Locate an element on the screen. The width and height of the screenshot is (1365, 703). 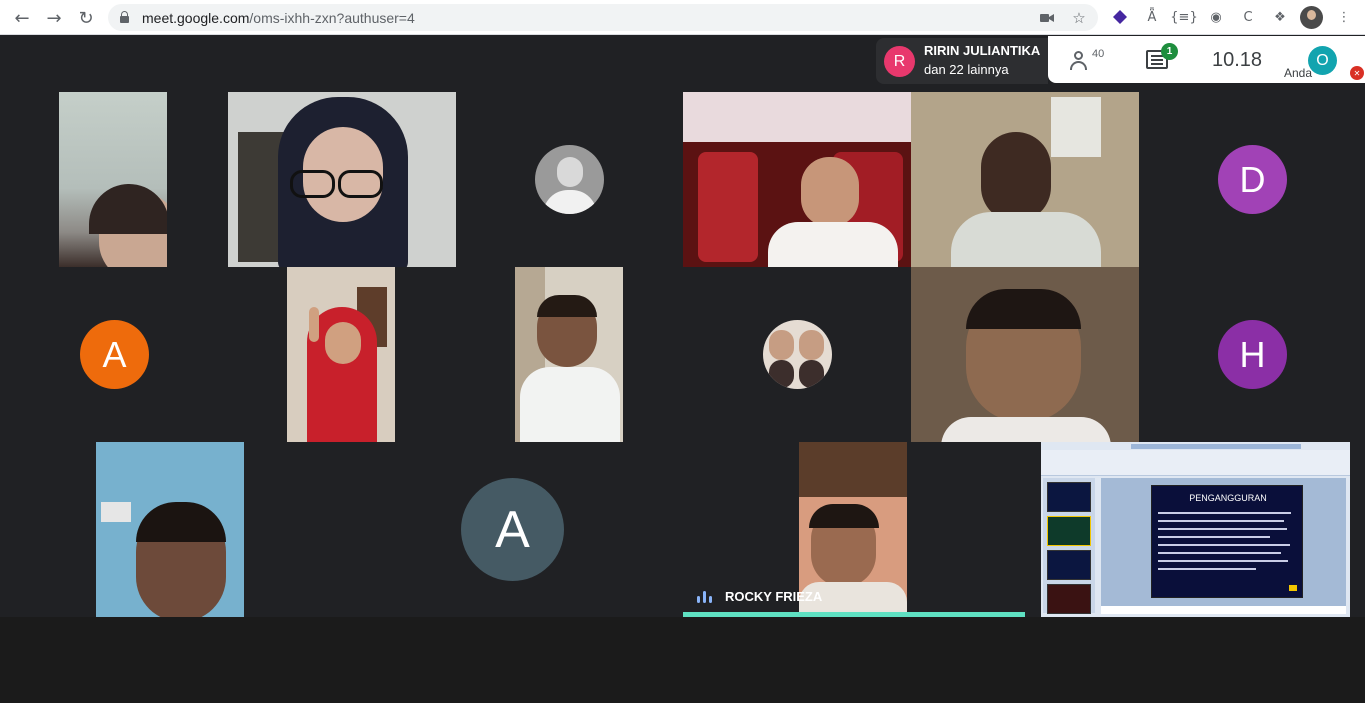
meet-controls: 40 1 10.18 Anda O ✕ is located at coordinates (1206, 59).